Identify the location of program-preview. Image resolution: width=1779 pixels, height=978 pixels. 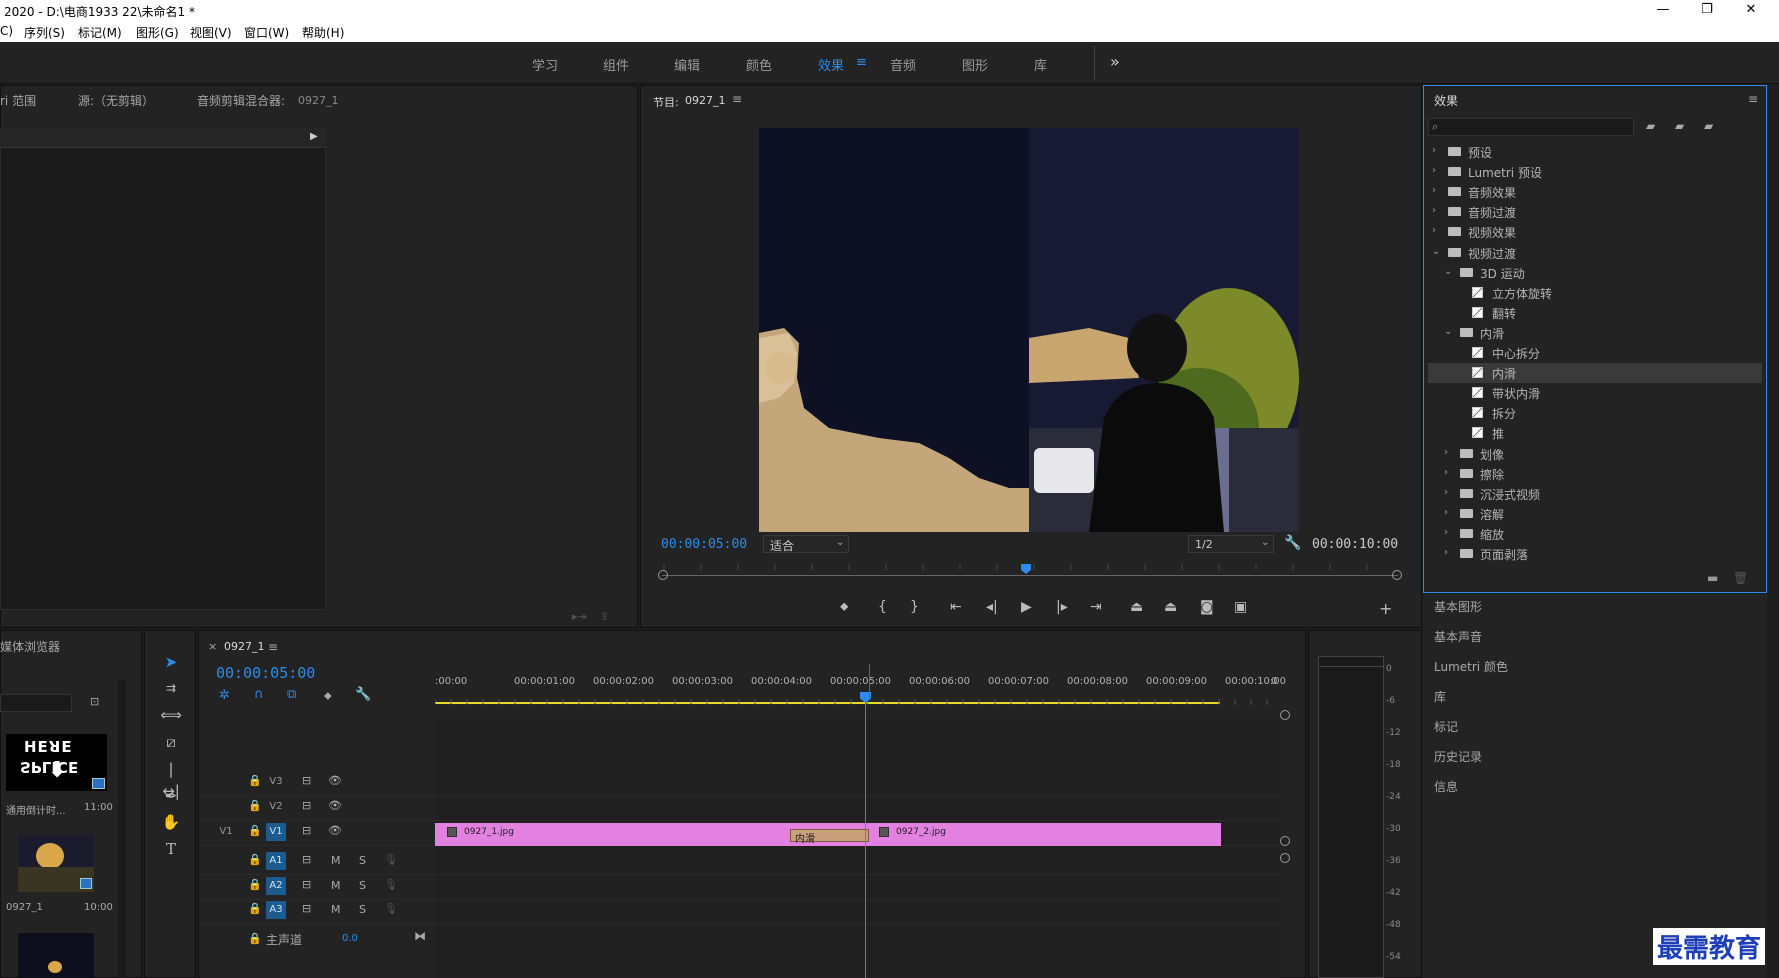
(1029, 330).